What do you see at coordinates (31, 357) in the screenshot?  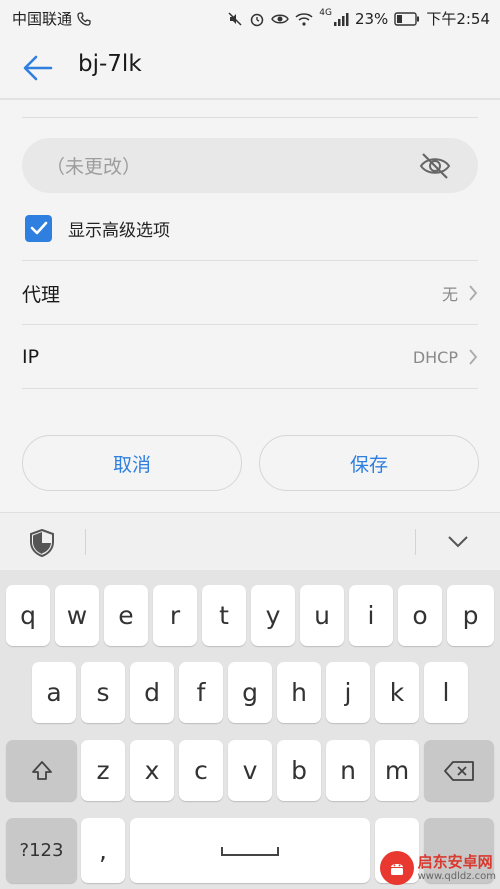 I see `ip-label: IP` at bounding box center [31, 357].